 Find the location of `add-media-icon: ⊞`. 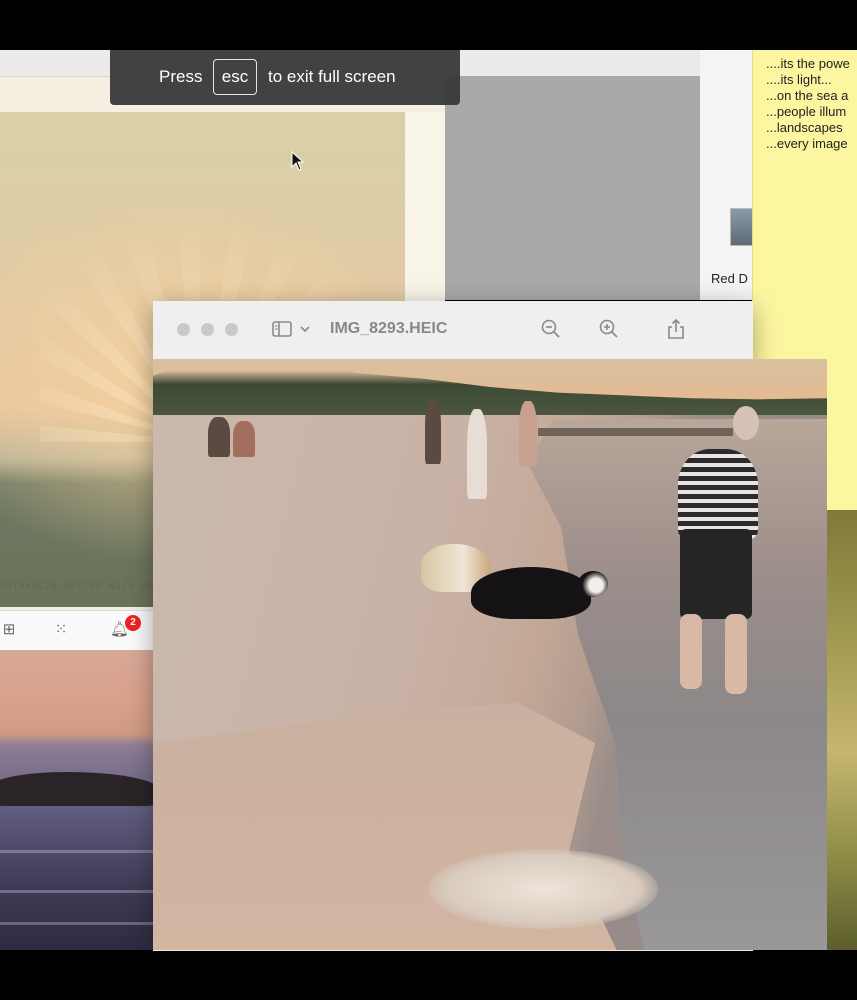

add-media-icon: ⊞ is located at coordinates (9, 630).